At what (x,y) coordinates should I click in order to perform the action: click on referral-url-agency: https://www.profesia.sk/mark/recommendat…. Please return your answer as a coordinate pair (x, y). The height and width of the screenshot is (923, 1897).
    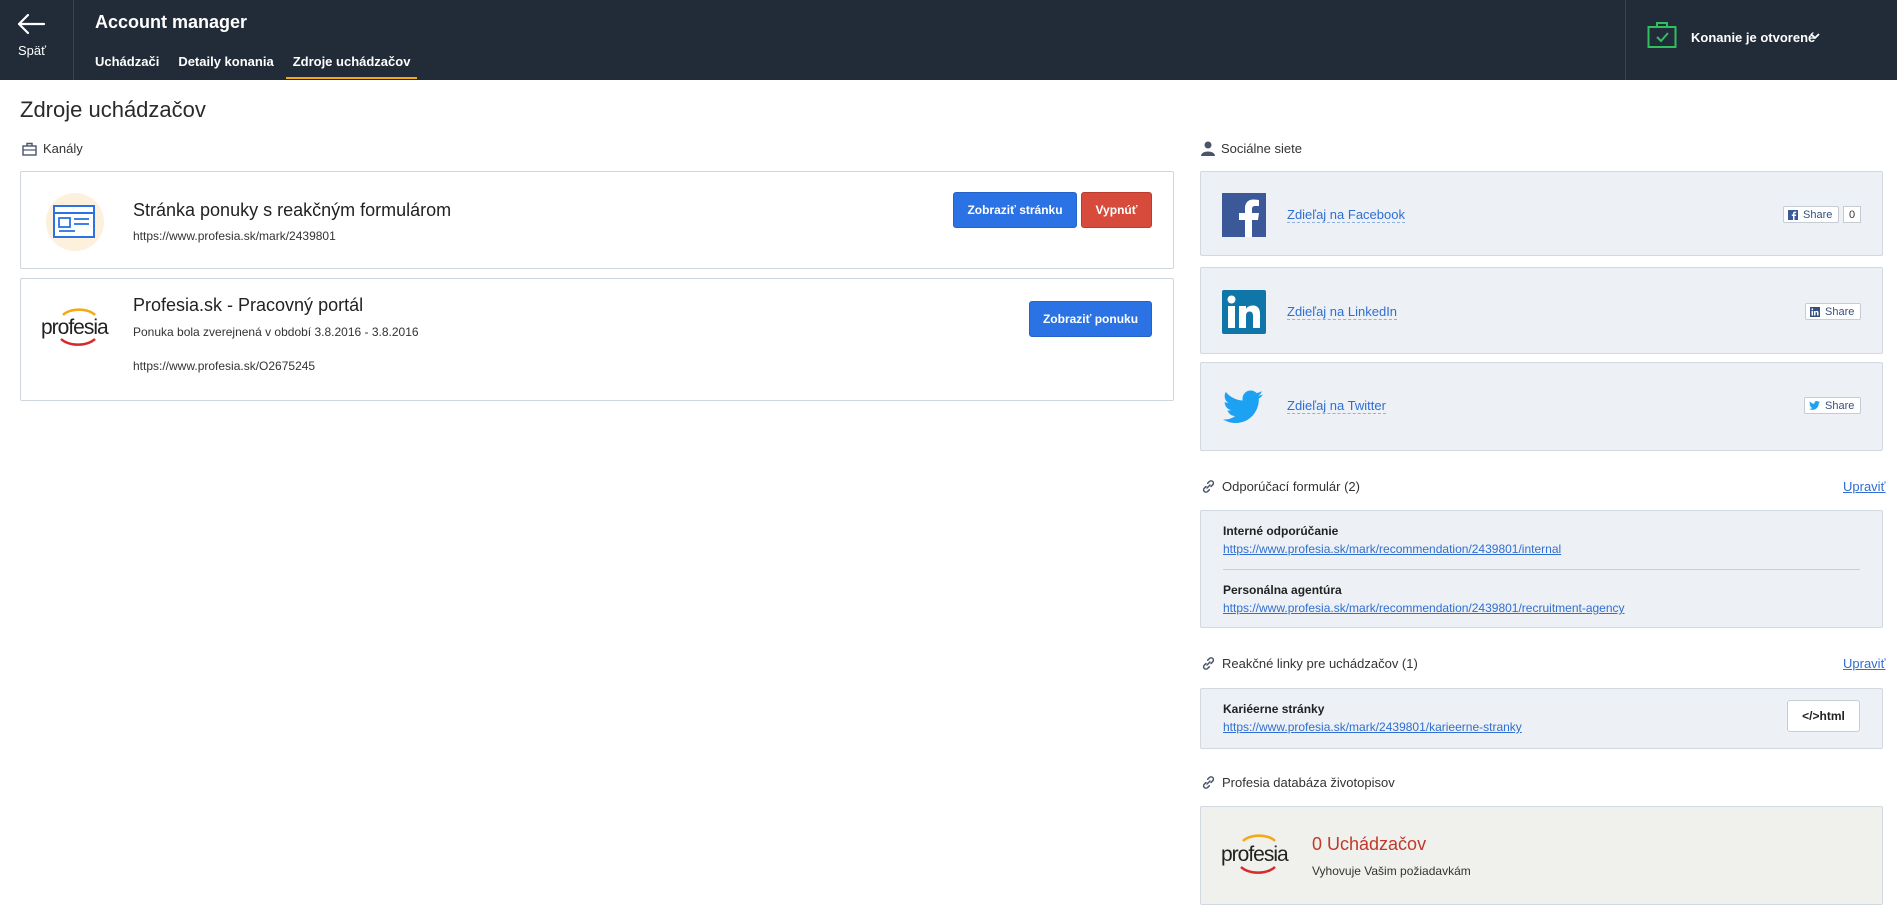
    Looking at the image, I should click on (1424, 608).